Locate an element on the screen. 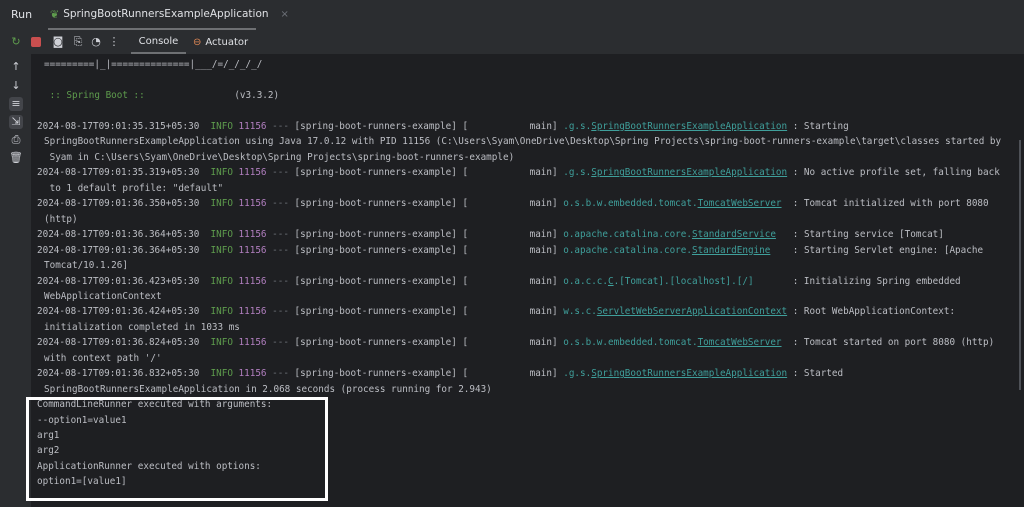 This screenshot has width=1024, height=507. log-timestamp: 2024-08-17T09:01:36.824+05:30 is located at coordinates (118, 343).